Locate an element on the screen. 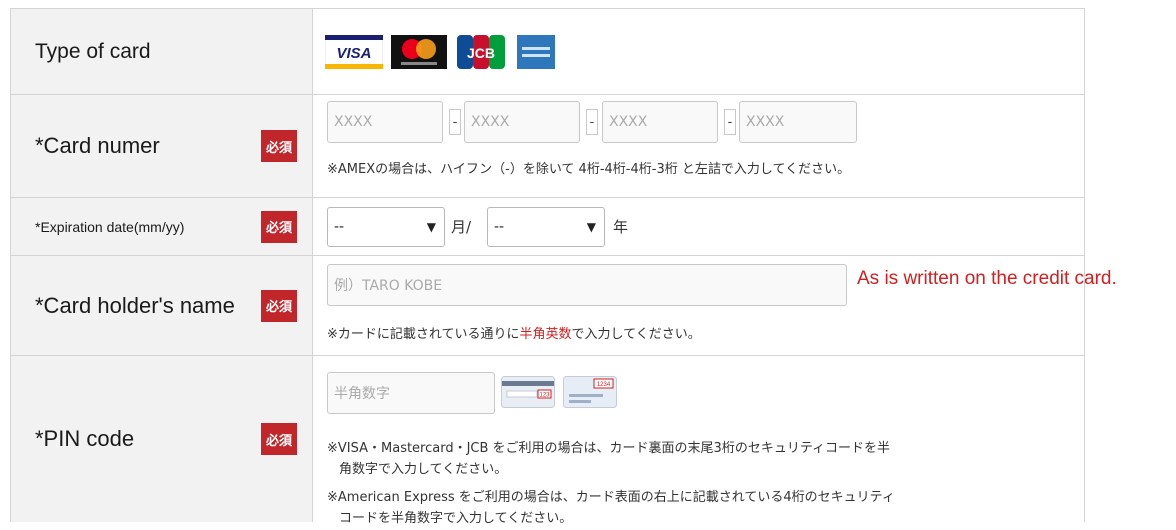 This screenshot has width=1176, height=530. pin-note-visa-line2: 角数字で入力してください。 is located at coordinates (423, 469).